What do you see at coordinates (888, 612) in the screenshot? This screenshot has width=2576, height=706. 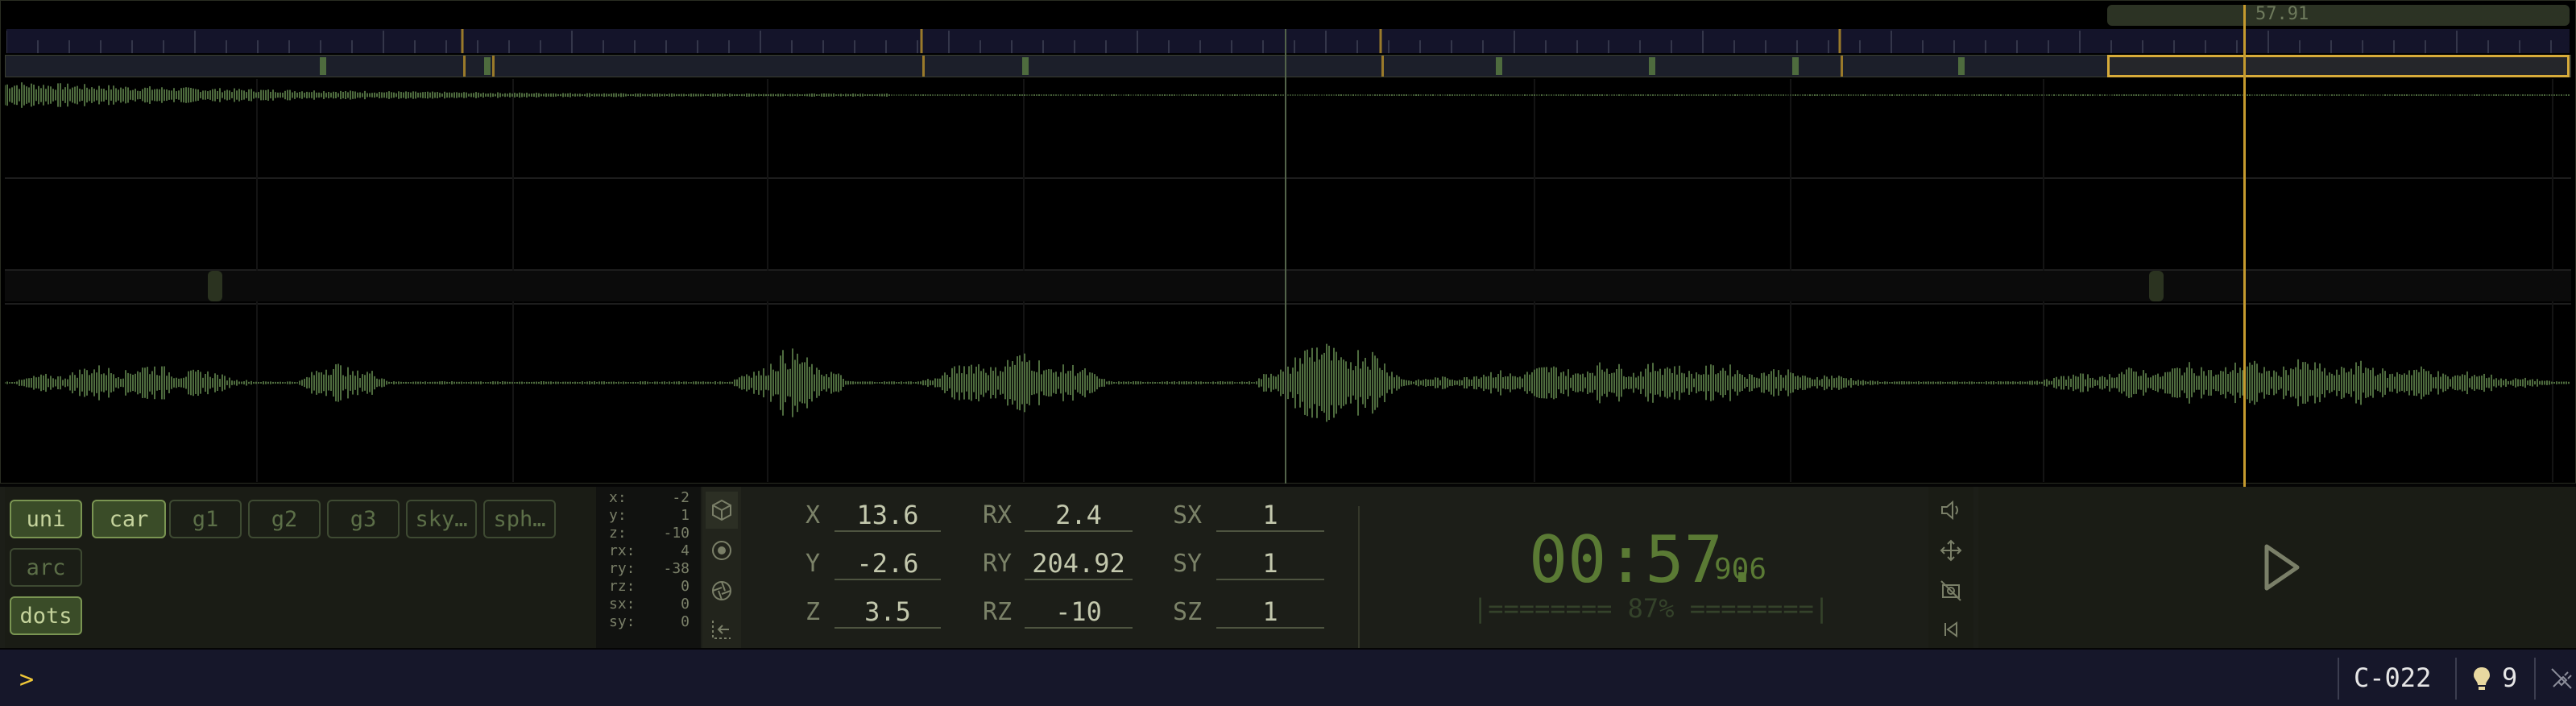 I see `z-field: 3.5` at bounding box center [888, 612].